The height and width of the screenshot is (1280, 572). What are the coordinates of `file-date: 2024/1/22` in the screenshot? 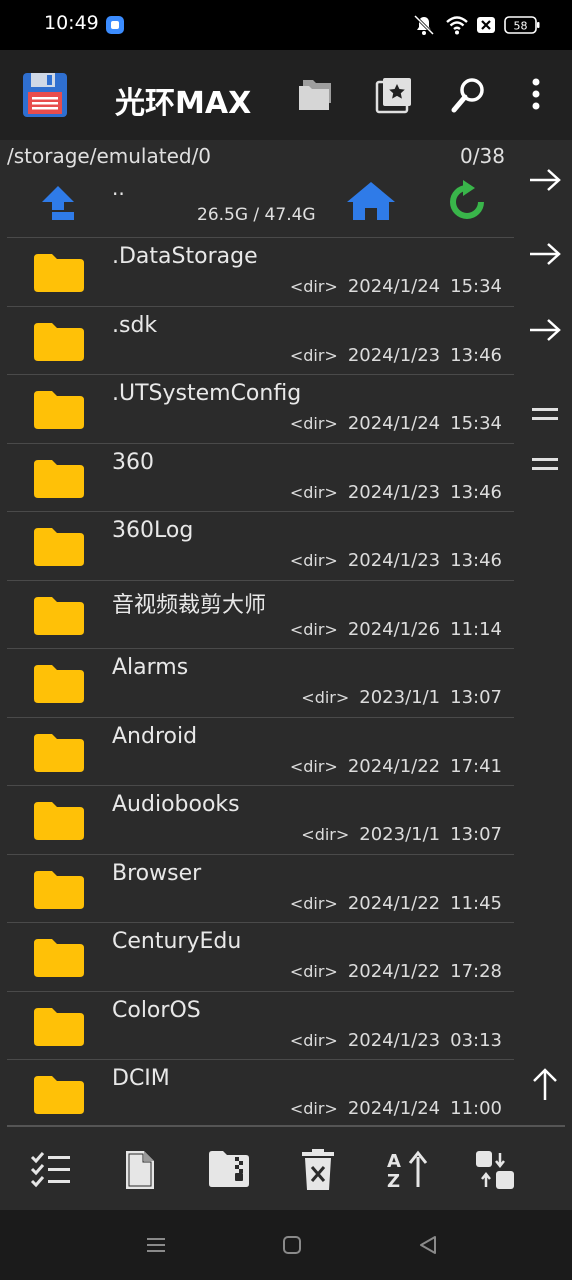 It's located at (394, 903).